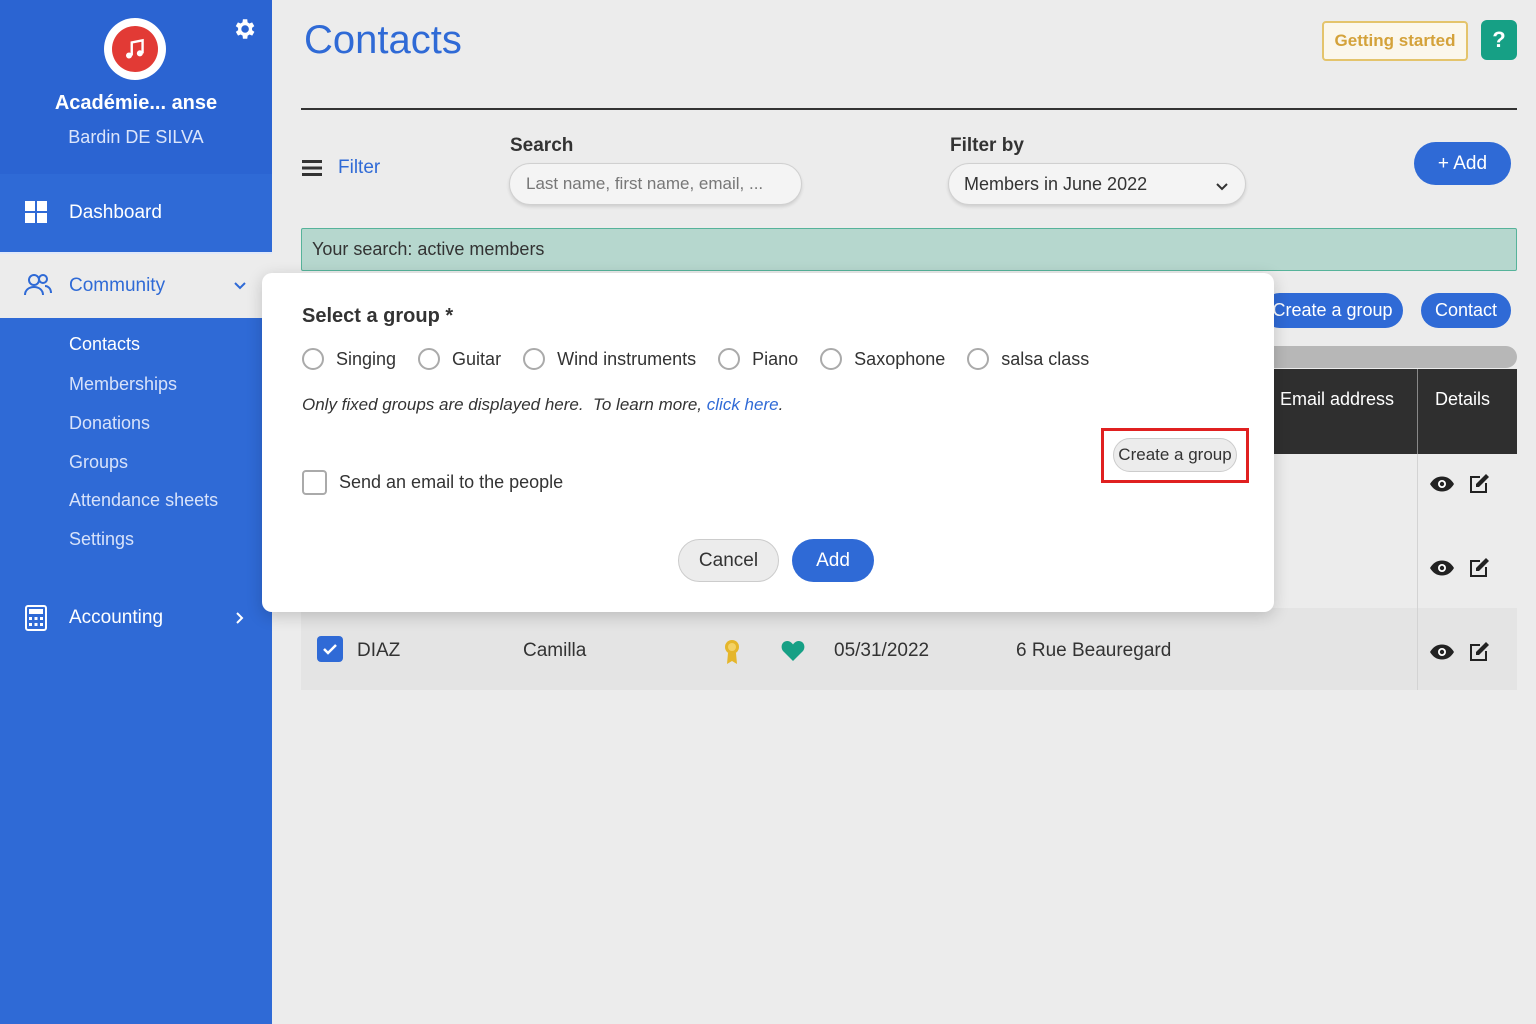 The height and width of the screenshot is (1024, 1536). I want to click on search-input, so click(655, 184).